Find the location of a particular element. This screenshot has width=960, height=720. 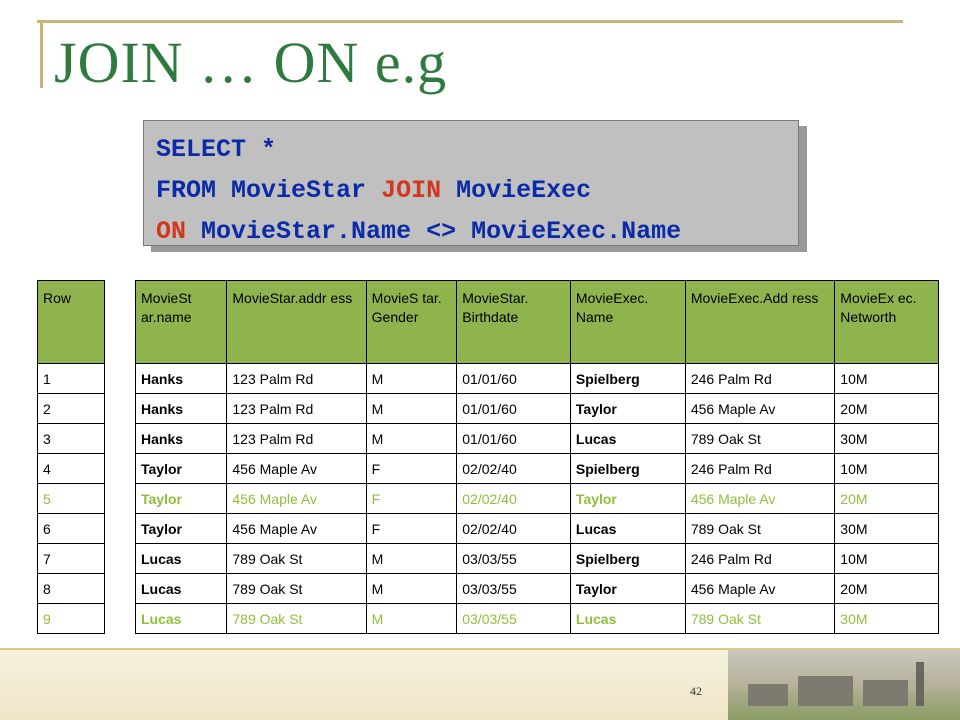

title-accent-bar-vertical is located at coordinates (41, 54).